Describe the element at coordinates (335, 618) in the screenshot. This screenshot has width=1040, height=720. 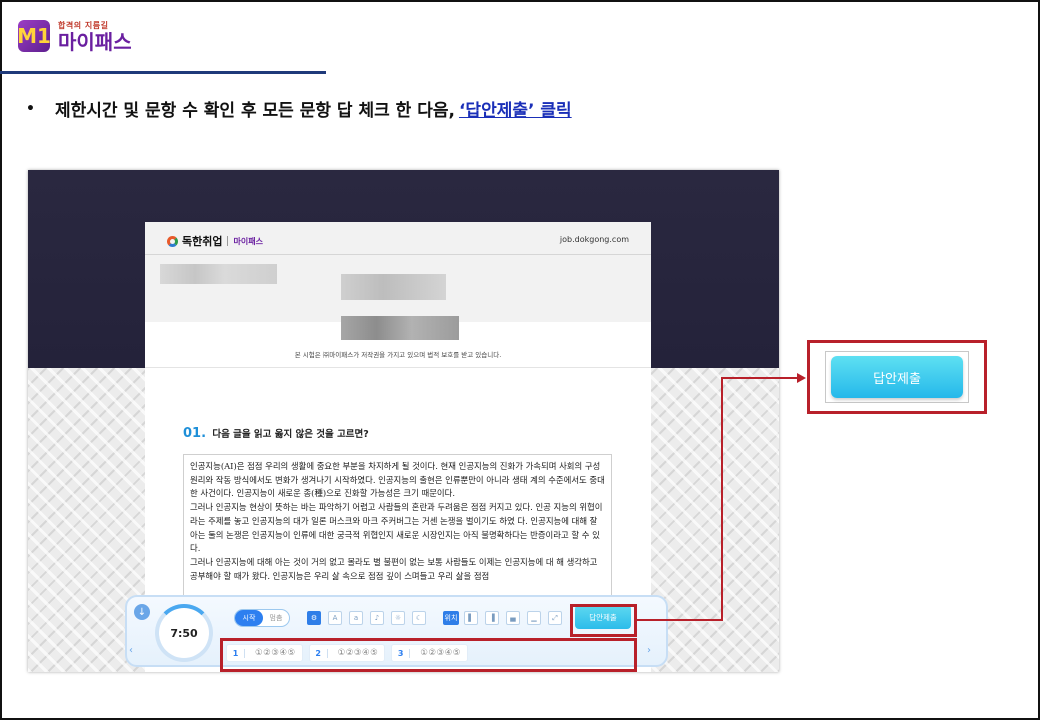
I see `text-size-up-icon: A` at that location.